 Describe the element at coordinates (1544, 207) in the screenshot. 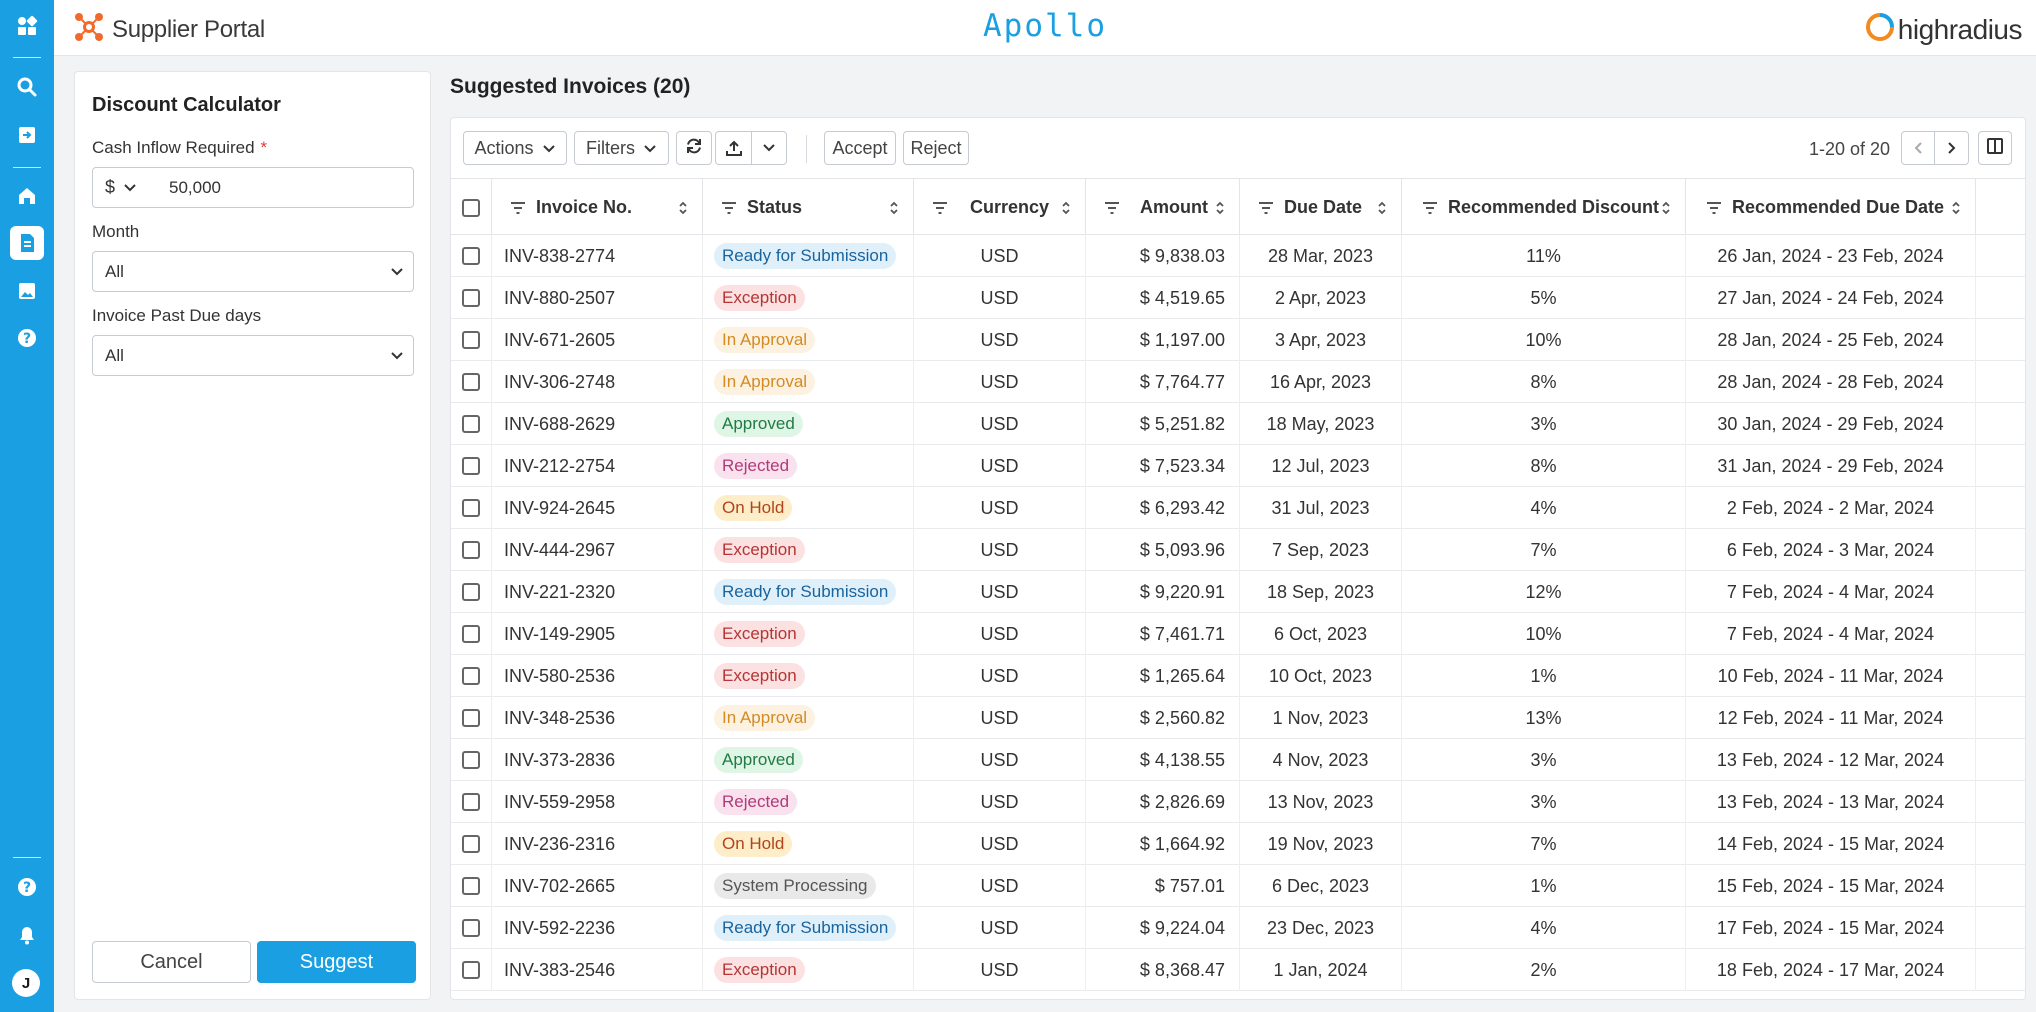

I see `column-header-discount: Recommended Discount` at that location.